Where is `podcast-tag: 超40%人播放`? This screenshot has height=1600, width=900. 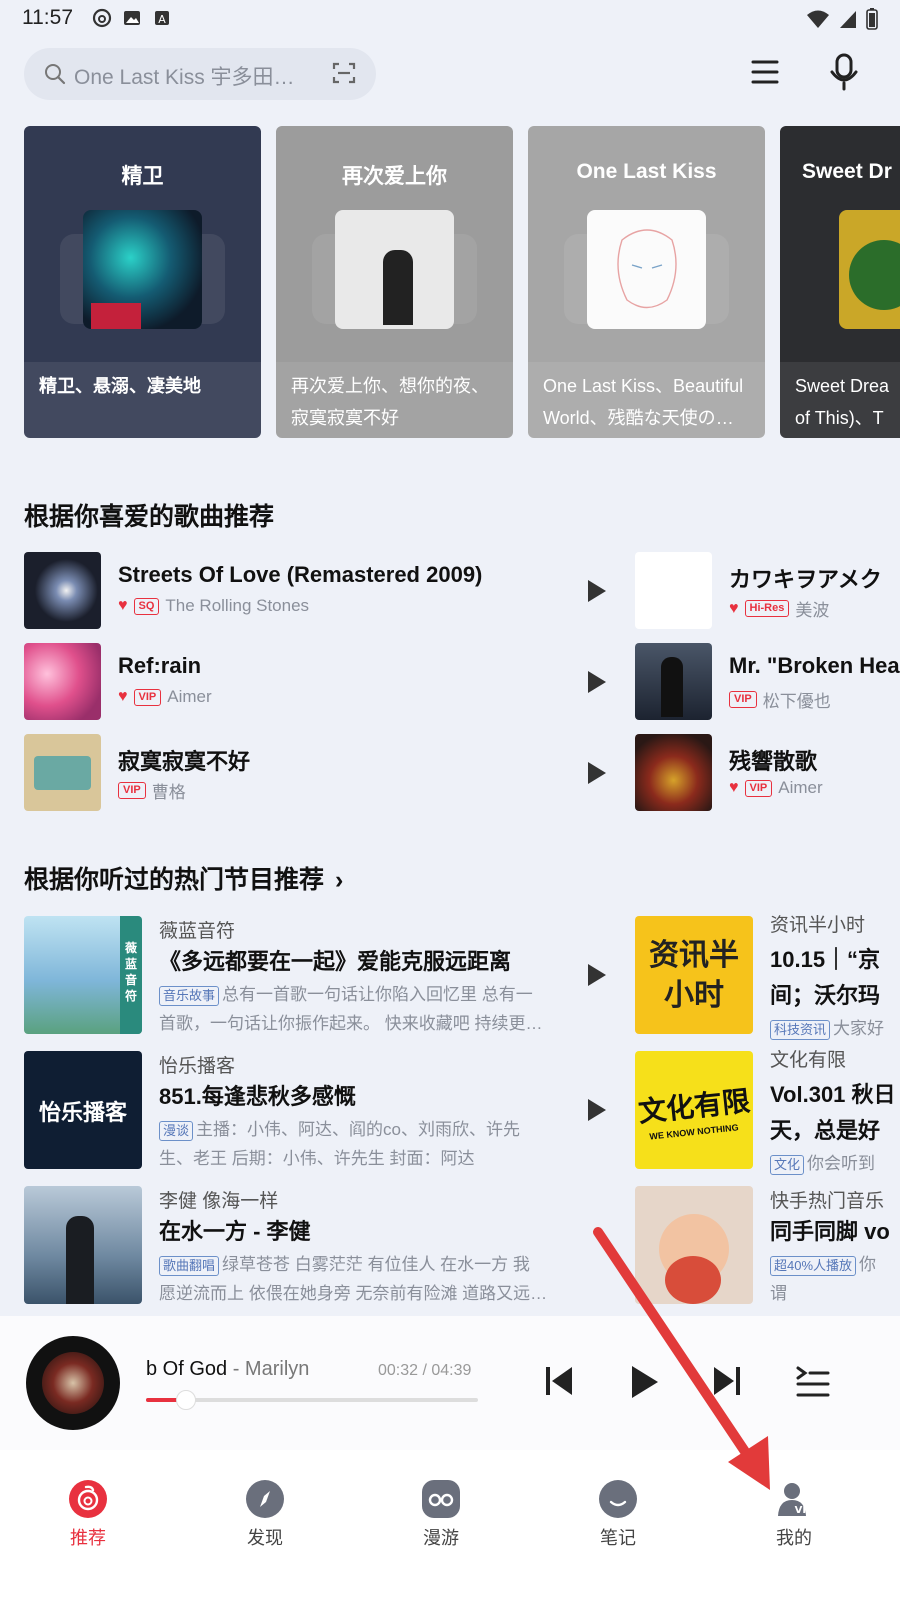
podcast-tag: 超40%人播放 is located at coordinates (813, 1266).